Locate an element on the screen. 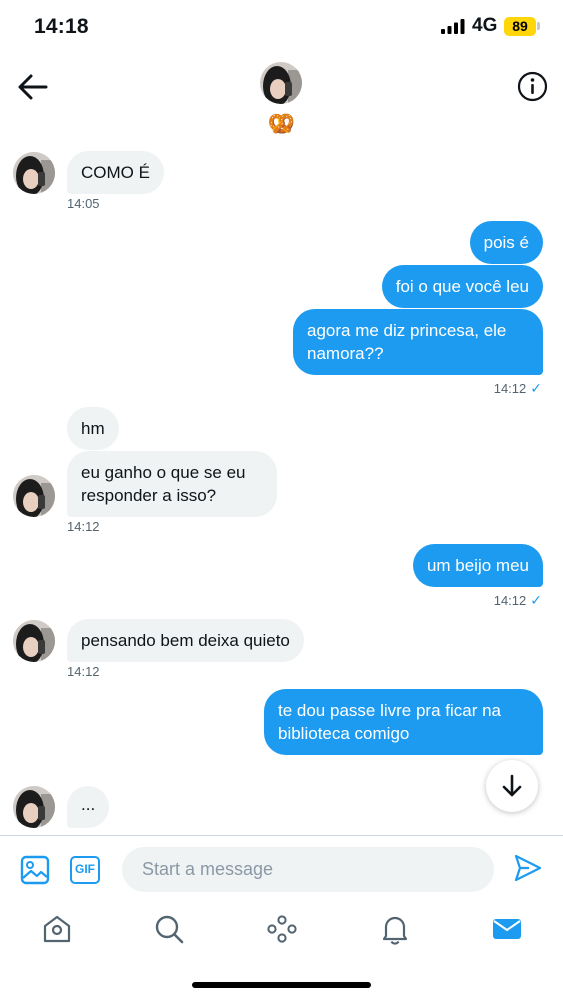 This screenshot has height=1000, width=563. conversation-name: 🥨 is located at coordinates (281, 124).